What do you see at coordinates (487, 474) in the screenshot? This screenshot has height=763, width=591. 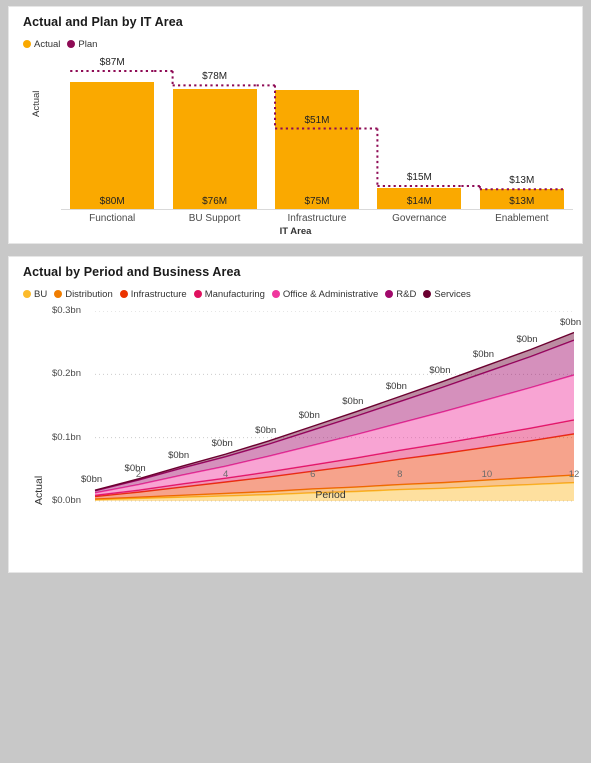 I see `area-x-tick: 10` at bounding box center [487, 474].